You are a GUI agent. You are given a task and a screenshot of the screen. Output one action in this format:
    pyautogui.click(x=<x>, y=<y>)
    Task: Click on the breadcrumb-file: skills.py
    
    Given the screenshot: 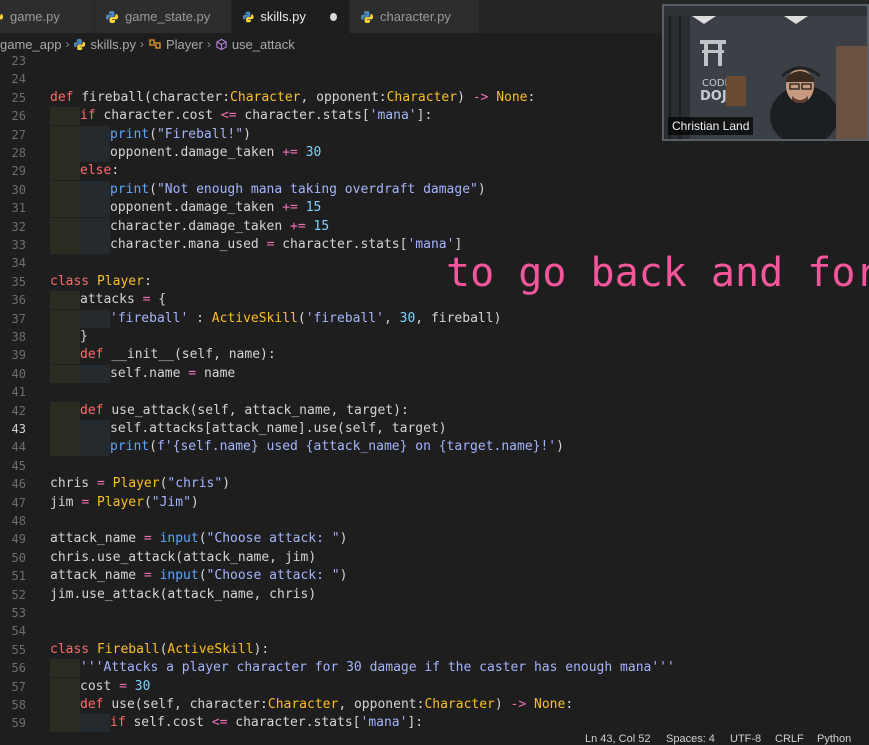 What is the action you would take?
    pyautogui.click(x=113, y=44)
    